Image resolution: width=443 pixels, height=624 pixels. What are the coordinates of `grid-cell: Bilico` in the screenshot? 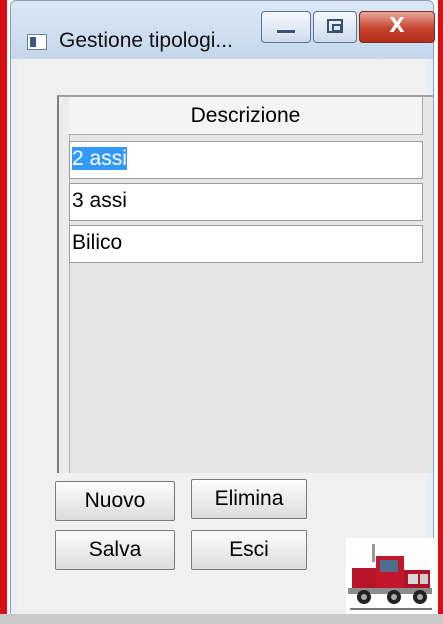 It's located at (246, 244).